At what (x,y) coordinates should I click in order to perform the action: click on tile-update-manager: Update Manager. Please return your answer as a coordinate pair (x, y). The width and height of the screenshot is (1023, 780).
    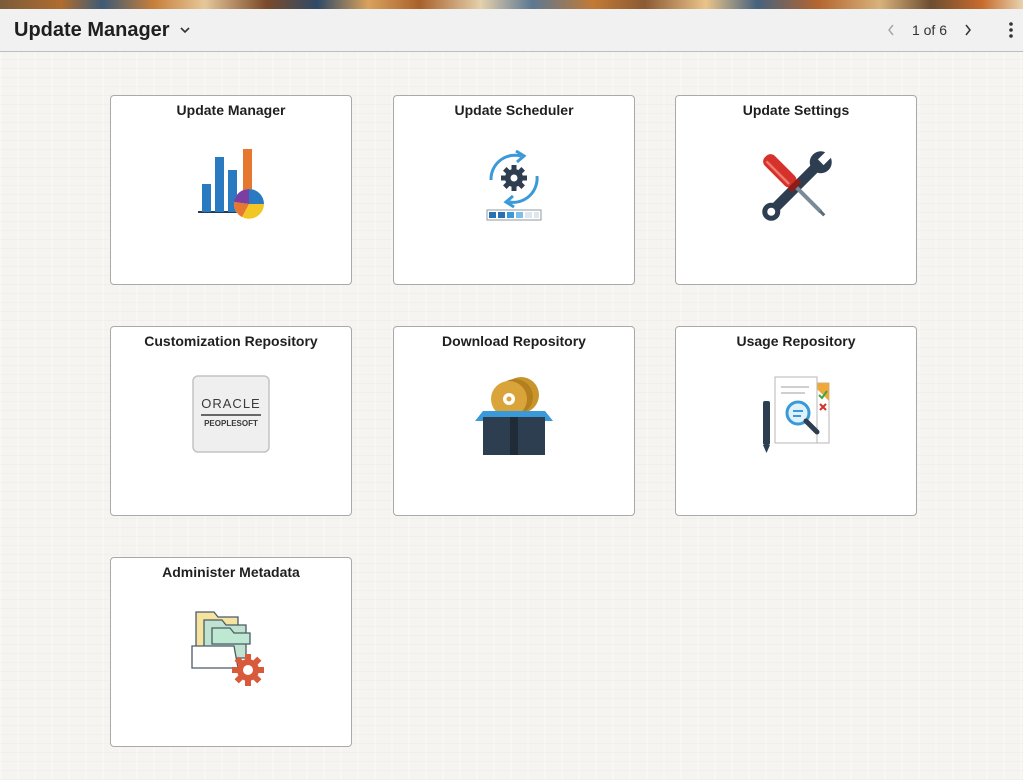
    Looking at the image, I should click on (231, 190).